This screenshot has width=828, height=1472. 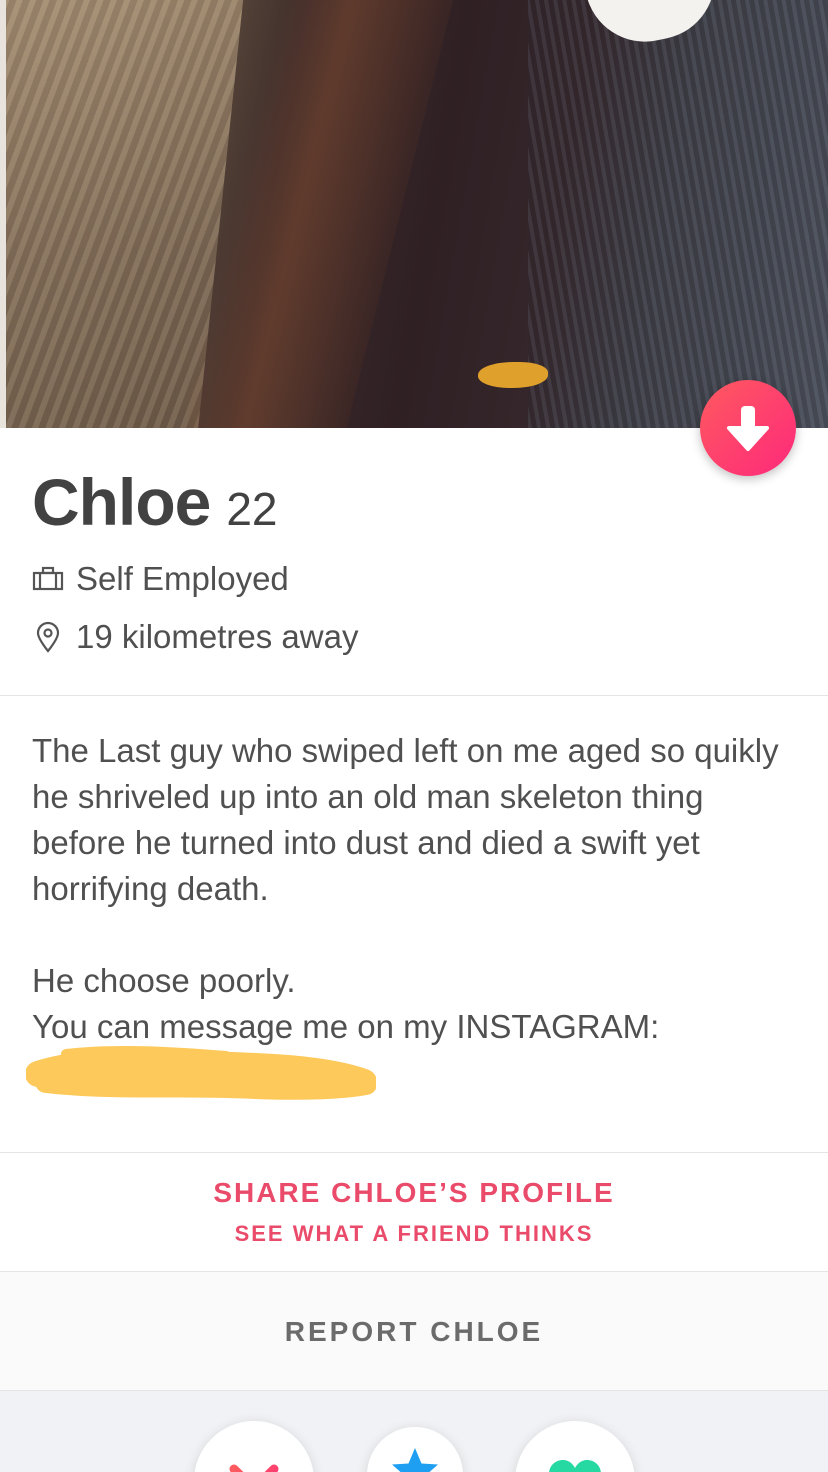 What do you see at coordinates (414, 1233) in the screenshot?
I see `share-profile-subtitle: SEE WHAT A FRIEND THINKS` at bounding box center [414, 1233].